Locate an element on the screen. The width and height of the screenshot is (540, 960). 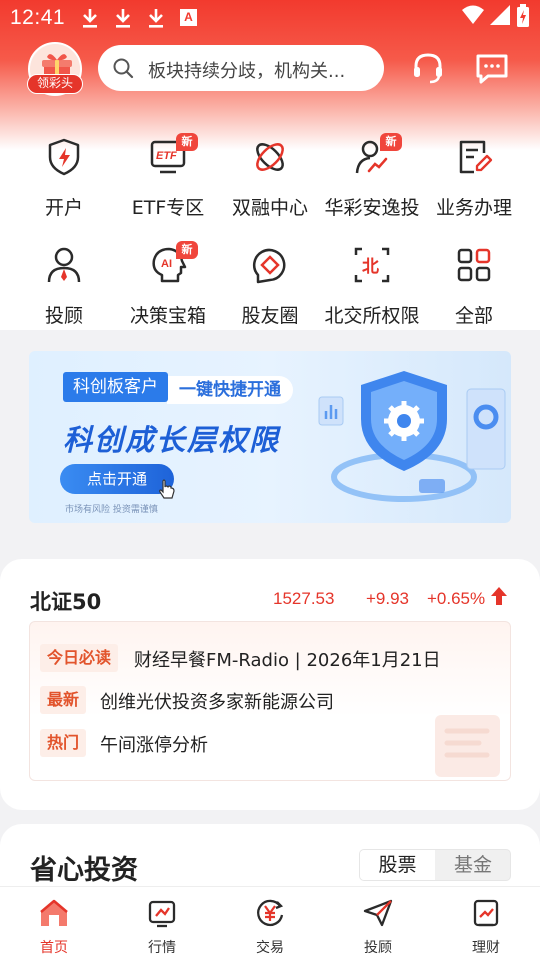
segment-fund: 基金 is located at coordinates (472, 865).